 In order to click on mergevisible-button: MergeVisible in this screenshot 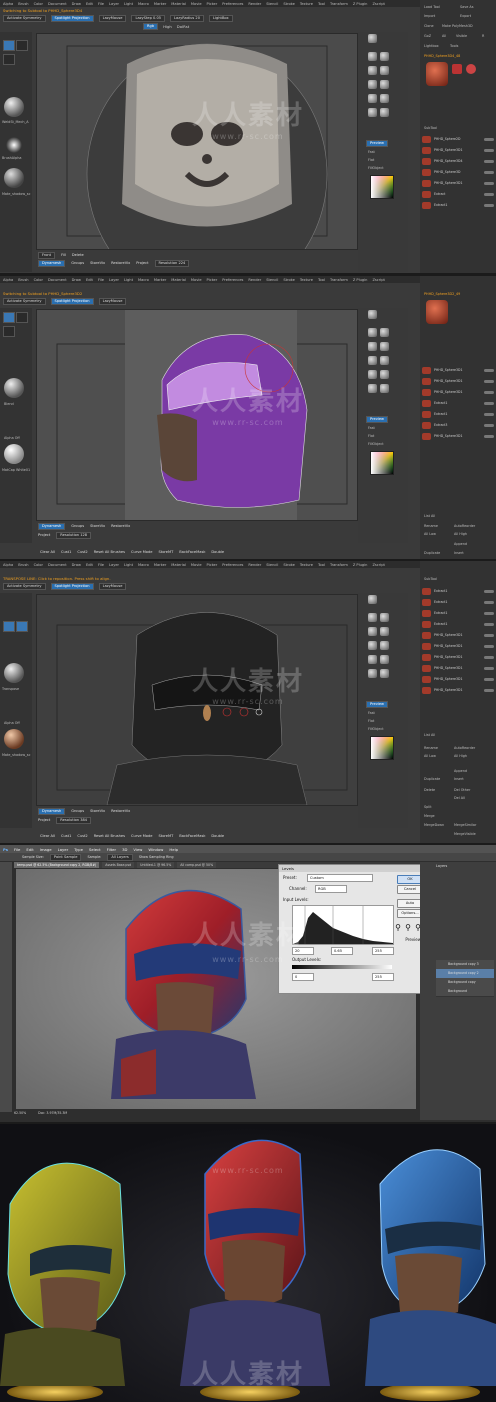, I will do `click(465, 834)`.